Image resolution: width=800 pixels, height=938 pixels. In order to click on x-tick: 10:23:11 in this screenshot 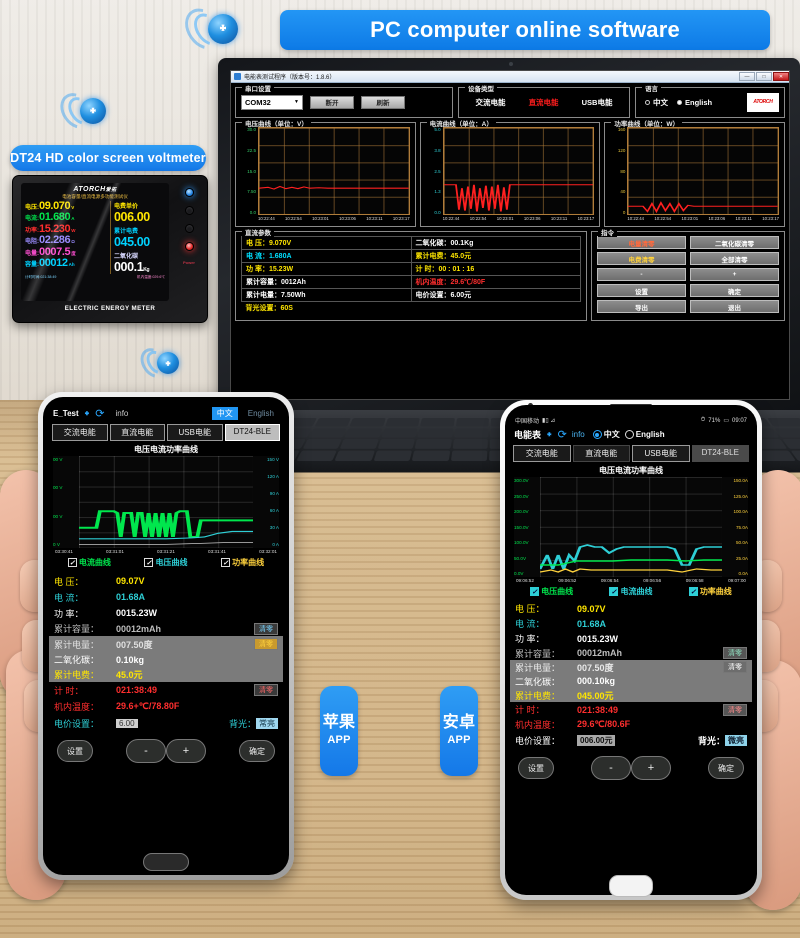, I will do `click(743, 218)`.